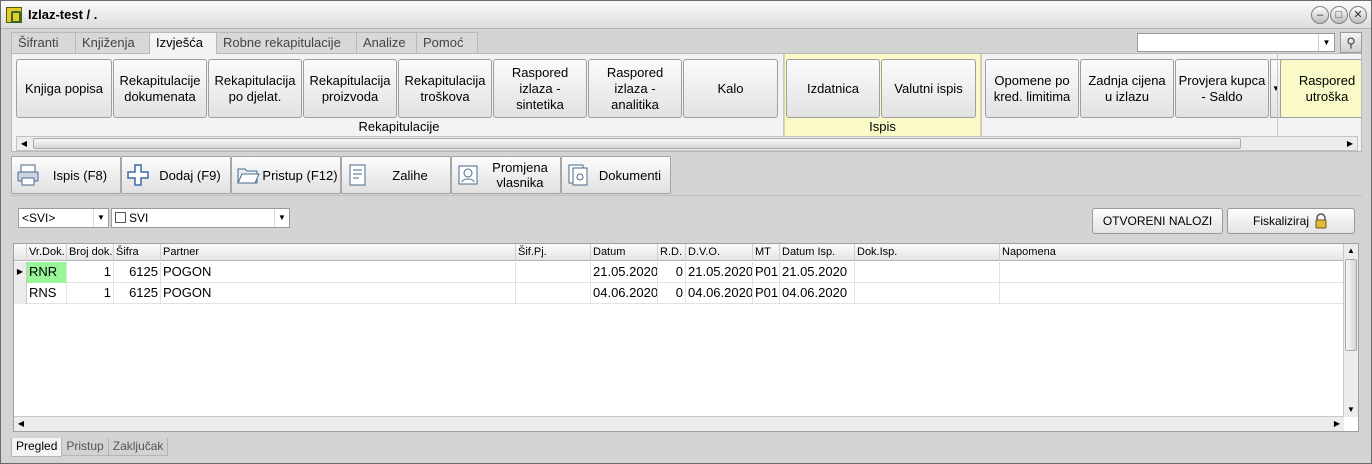 This screenshot has width=1372, height=464. Describe the element at coordinates (719, 272) in the screenshot. I see `cell-dvo: 21.05.2020` at that location.